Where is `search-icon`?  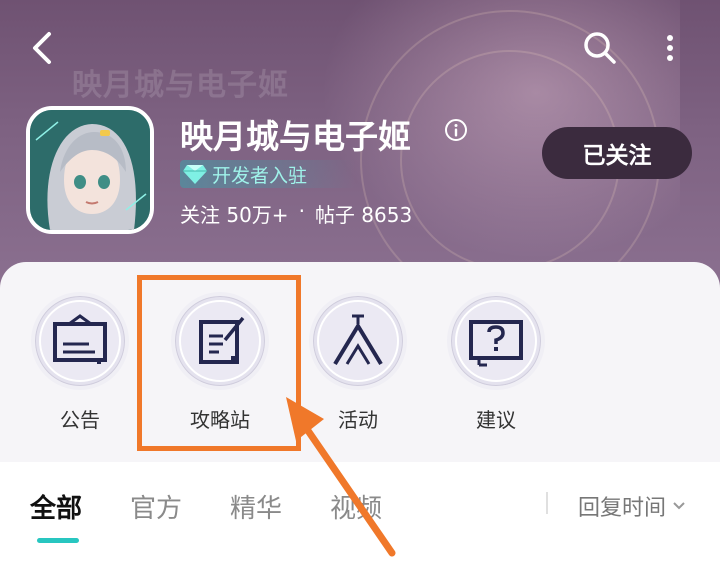 search-icon is located at coordinates (600, 48).